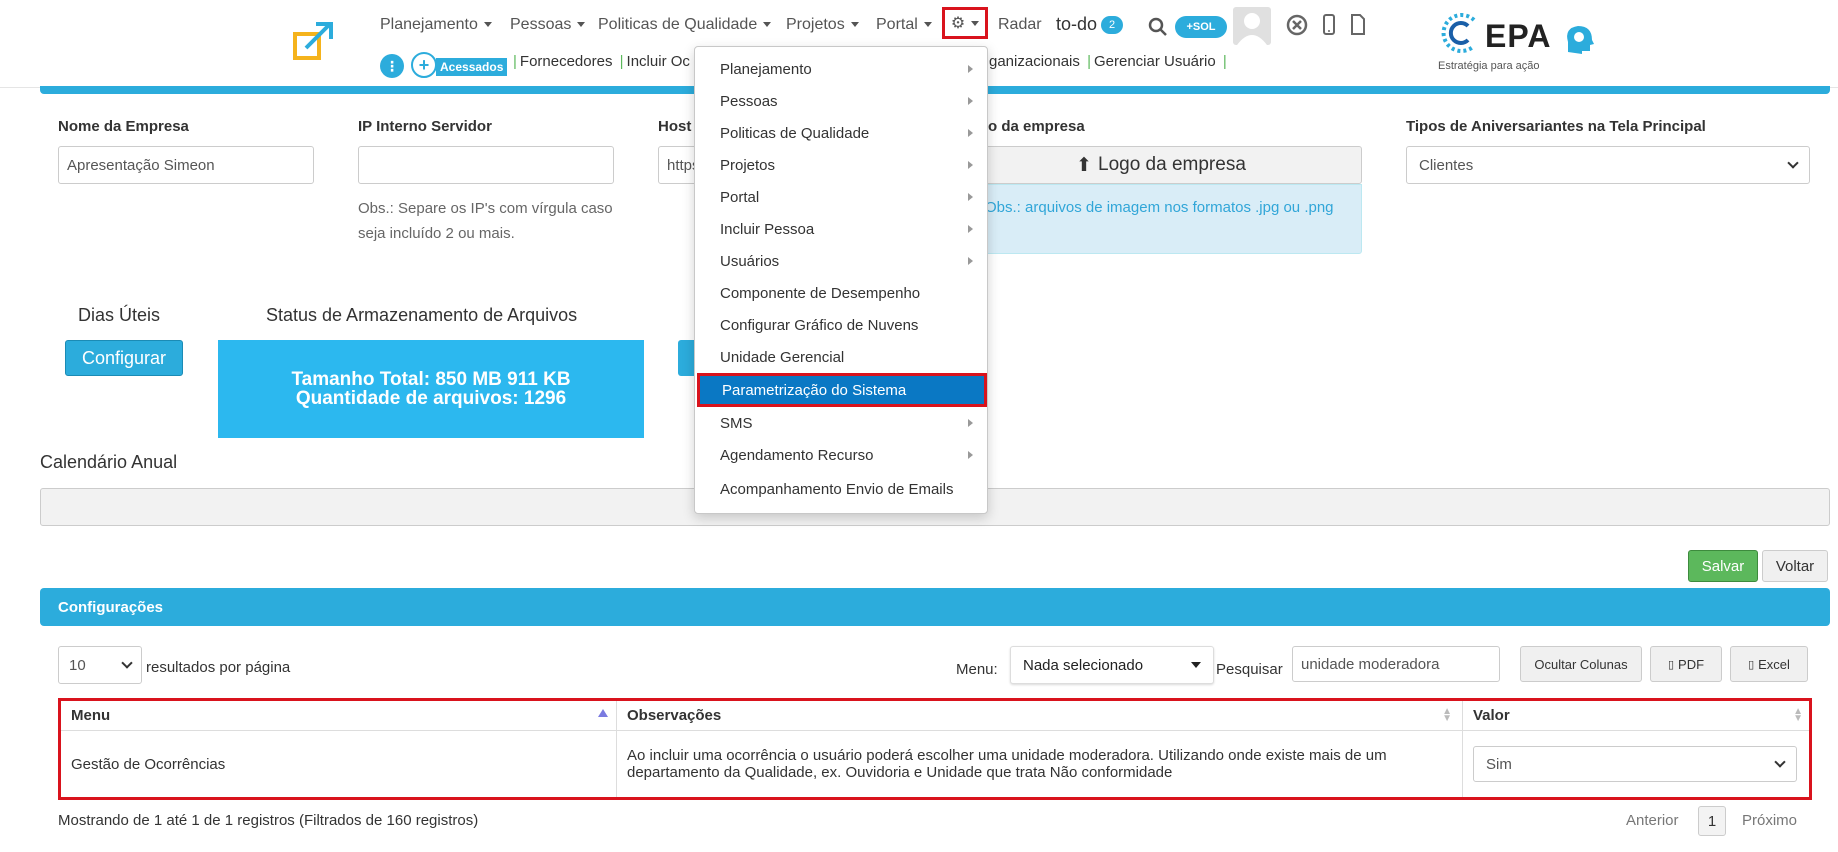 This screenshot has width=1838, height=852. I want to click on subnav-link: Incluir Oc, so click(658, 61).